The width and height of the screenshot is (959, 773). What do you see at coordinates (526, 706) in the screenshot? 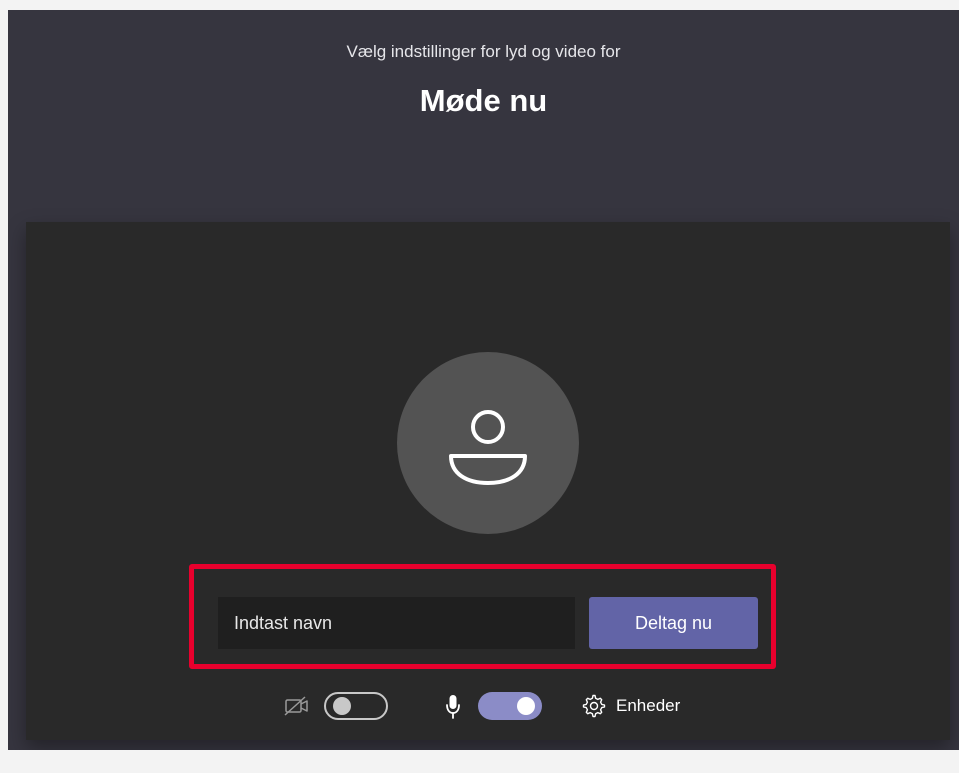
I see `microphone-toggle-knob` at bounding box center [526, 706].